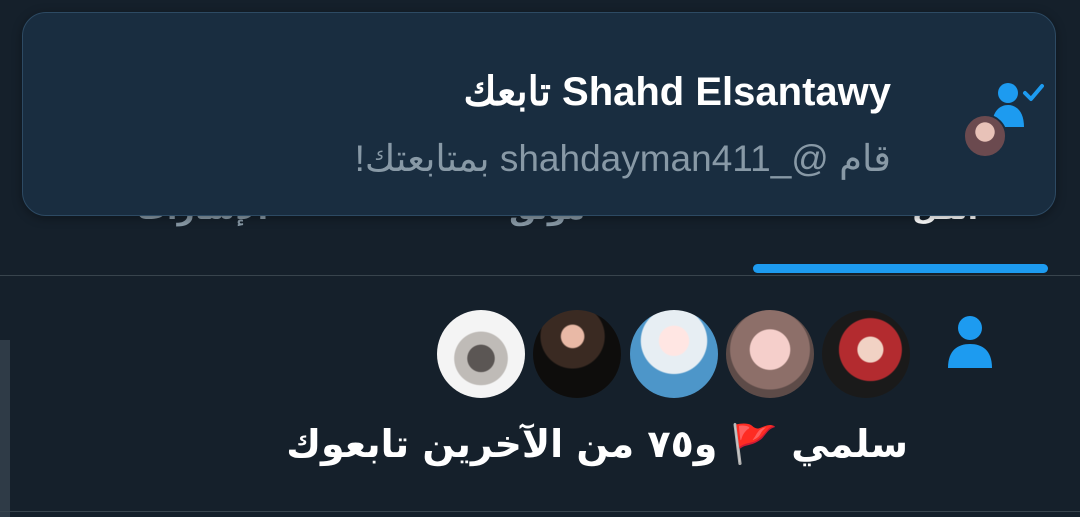  What do you see at coordinates (754, 444) in the screenshot?
I see `flag-emoji: 🚩` at bounding box center [754, 444].